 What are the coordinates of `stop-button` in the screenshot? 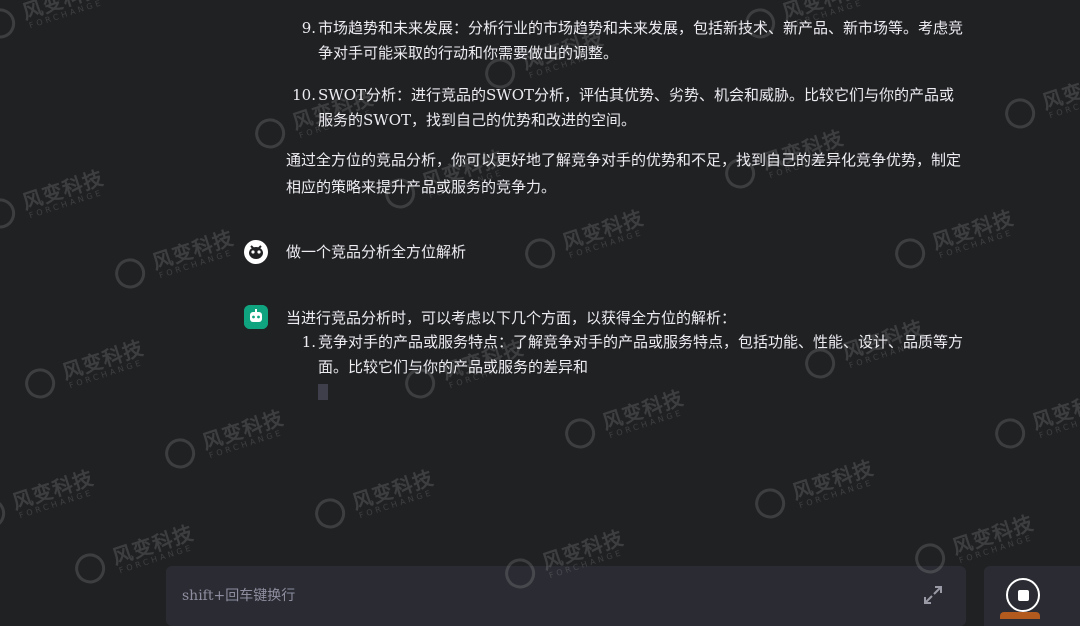 It's located at (1023, 595).